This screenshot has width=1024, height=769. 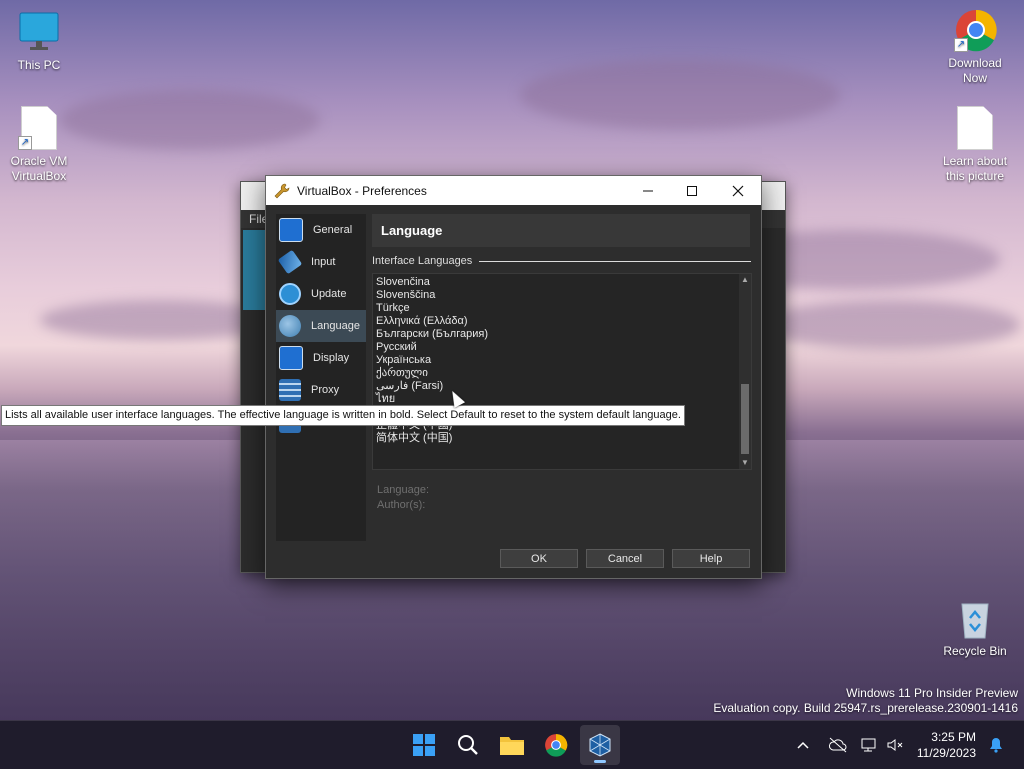 I want to click on list-item: Slovenčina, so click(x=563, y=282).